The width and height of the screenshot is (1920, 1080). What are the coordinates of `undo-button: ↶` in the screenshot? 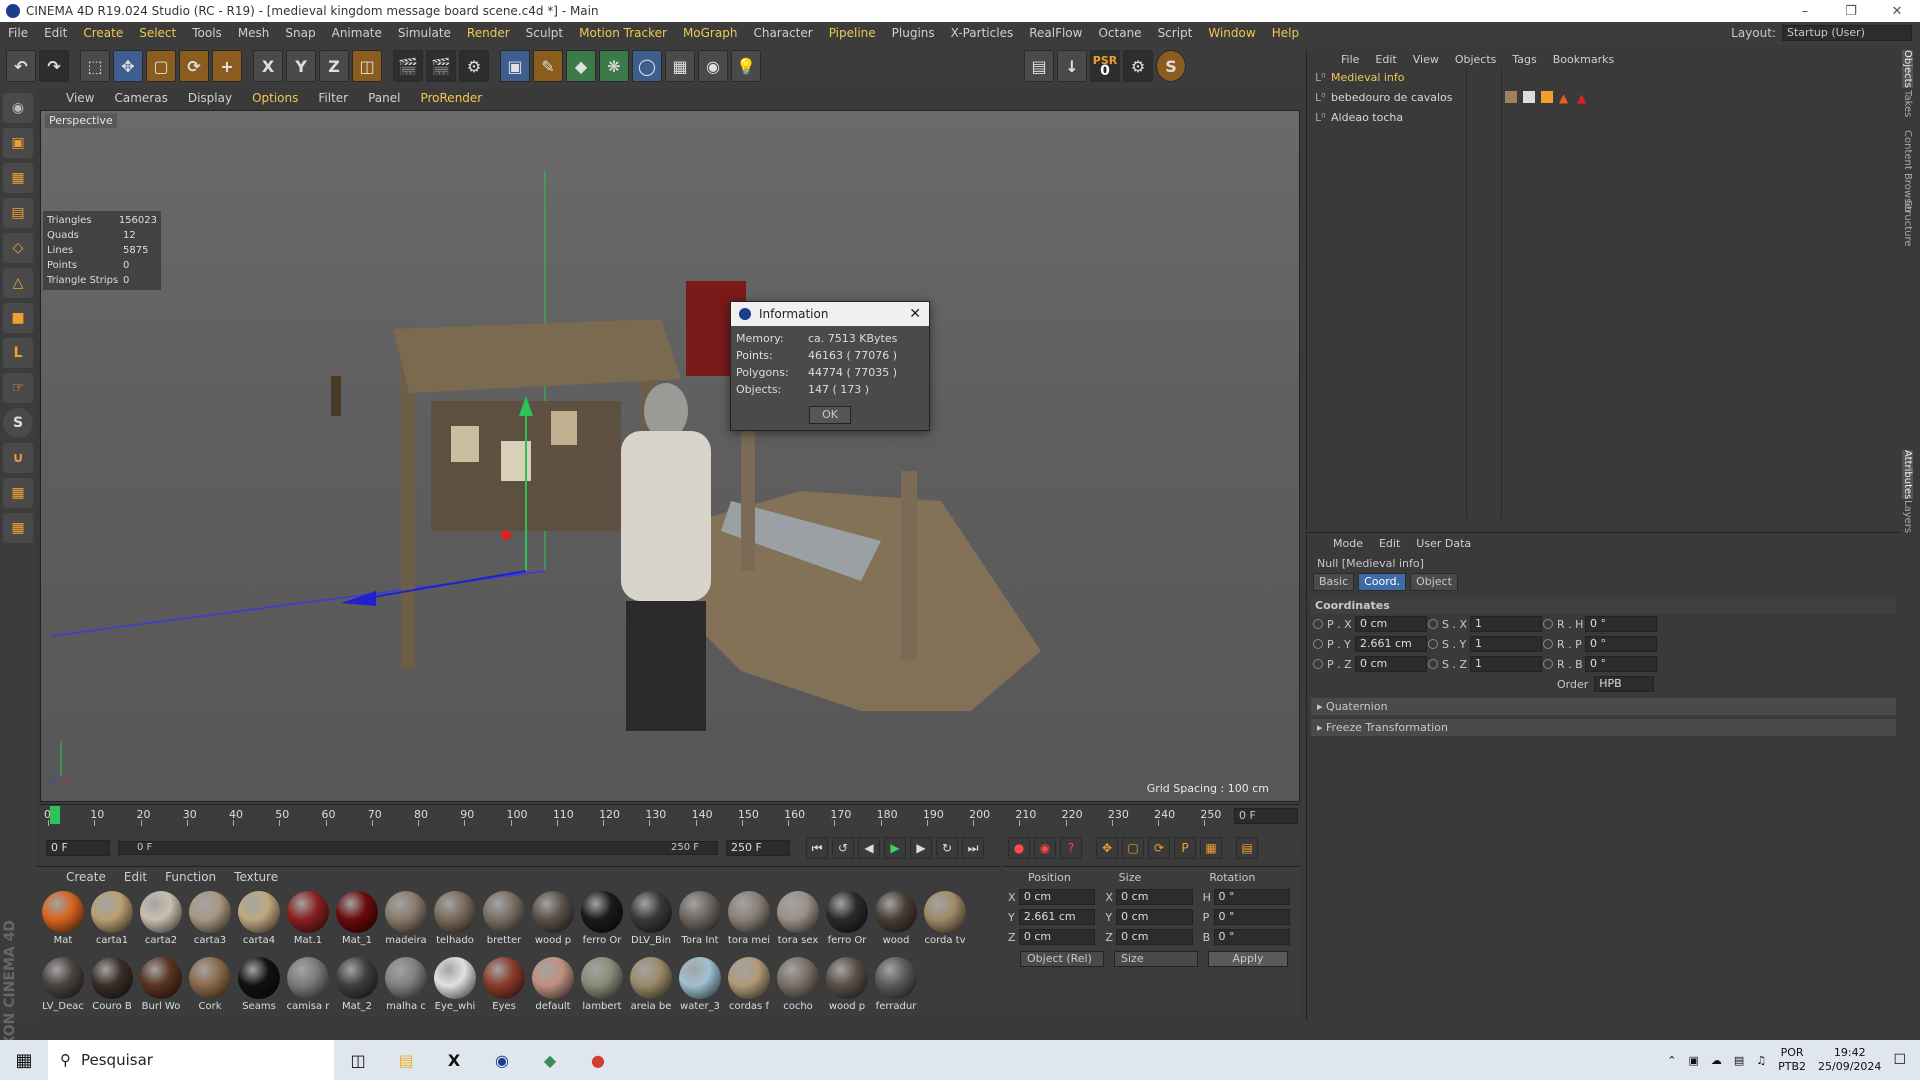 It's located at (21, 66).